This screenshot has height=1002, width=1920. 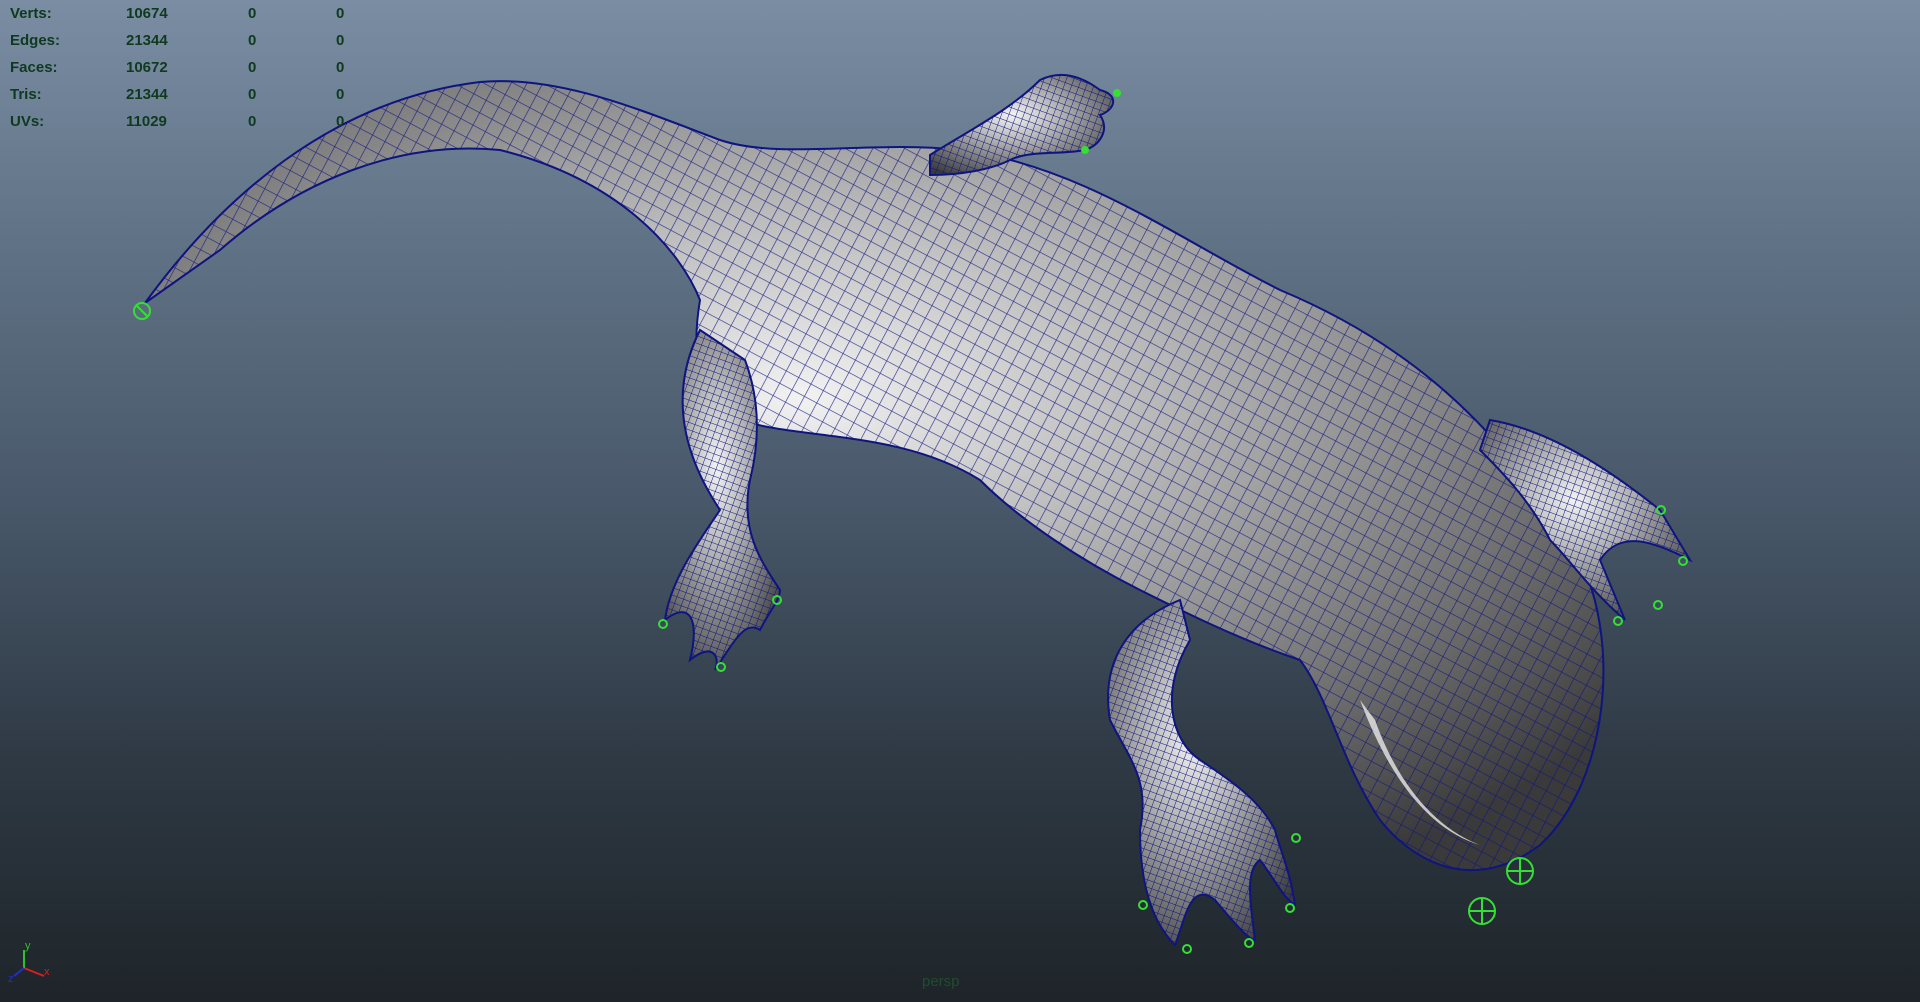 What do you see at coordinates (190, 13) in the screenshot?
I see `hud-row-verts: Verts: 10674 0 0` at bounding box center [190, 13].